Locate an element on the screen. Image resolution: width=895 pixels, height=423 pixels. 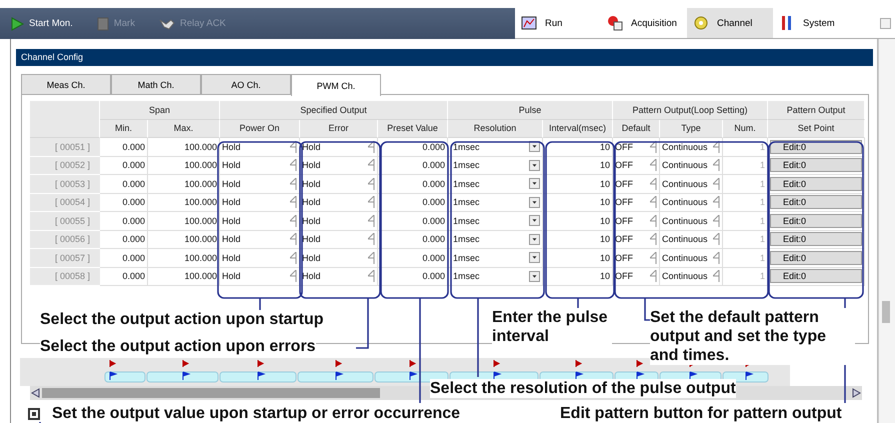
scroll-left-icon is located at coordinates (35, 393).